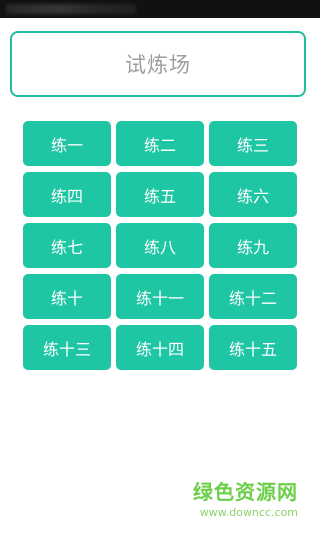  What do you see at coordinates (253, 347) in the screenshot?
I see `level-button-15: 练十五` at bounding box center [253, 347].